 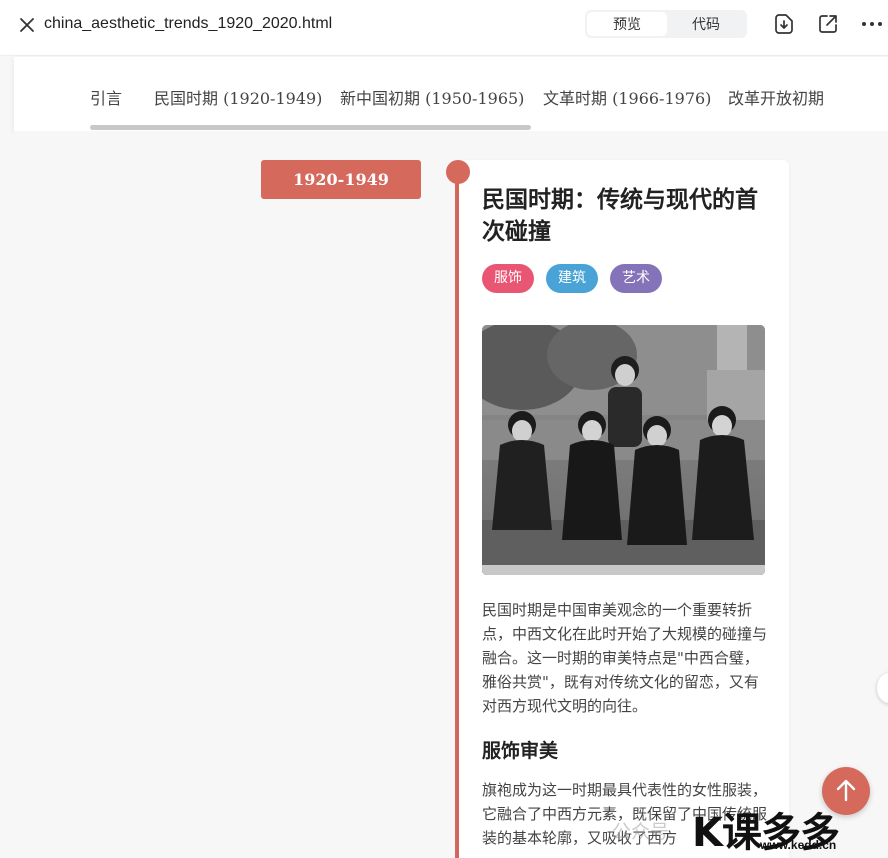 I want to click on tag-architecture: 建筑, so click(x=572, y=278).